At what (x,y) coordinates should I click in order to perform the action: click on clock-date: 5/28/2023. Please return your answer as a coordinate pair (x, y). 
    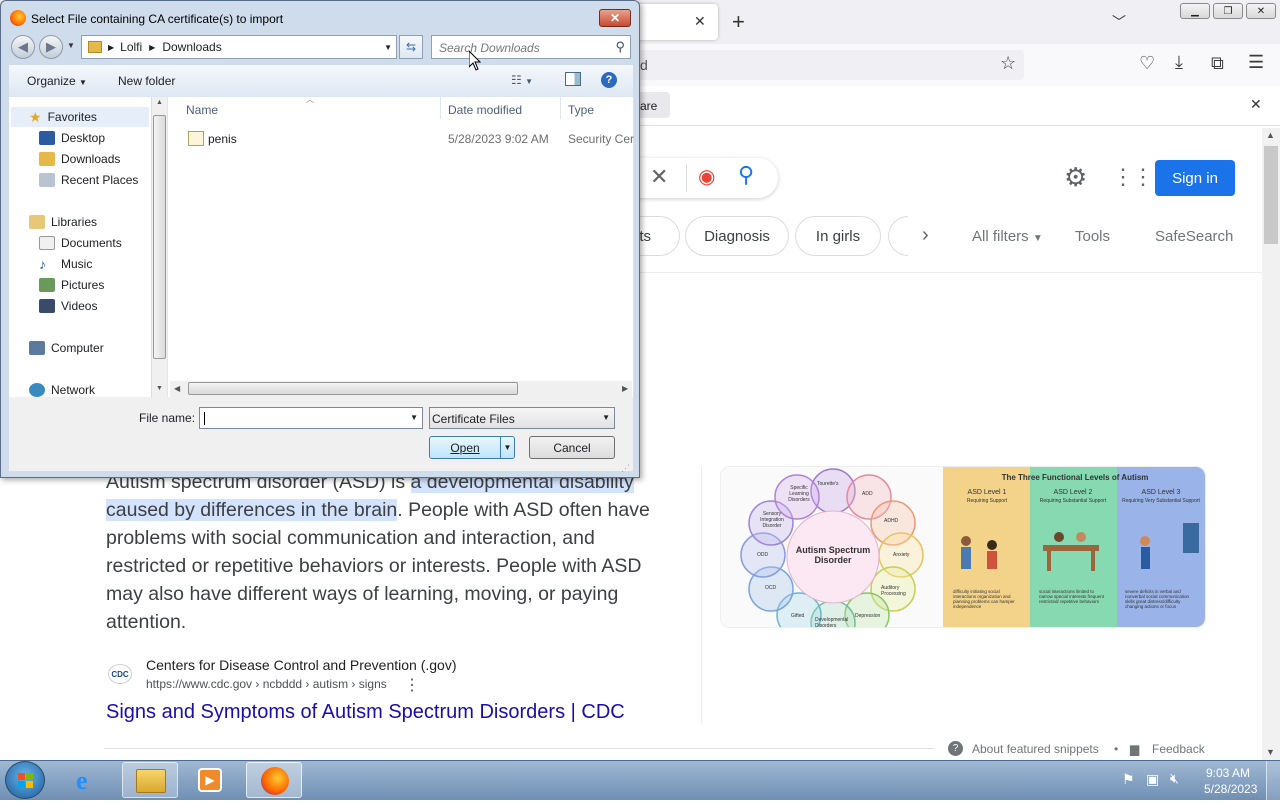
    Looking at the image, I should click on (1230, 789).